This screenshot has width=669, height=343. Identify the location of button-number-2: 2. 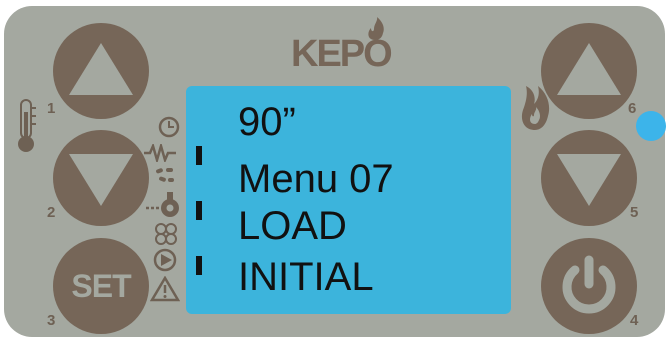
(51, 212).